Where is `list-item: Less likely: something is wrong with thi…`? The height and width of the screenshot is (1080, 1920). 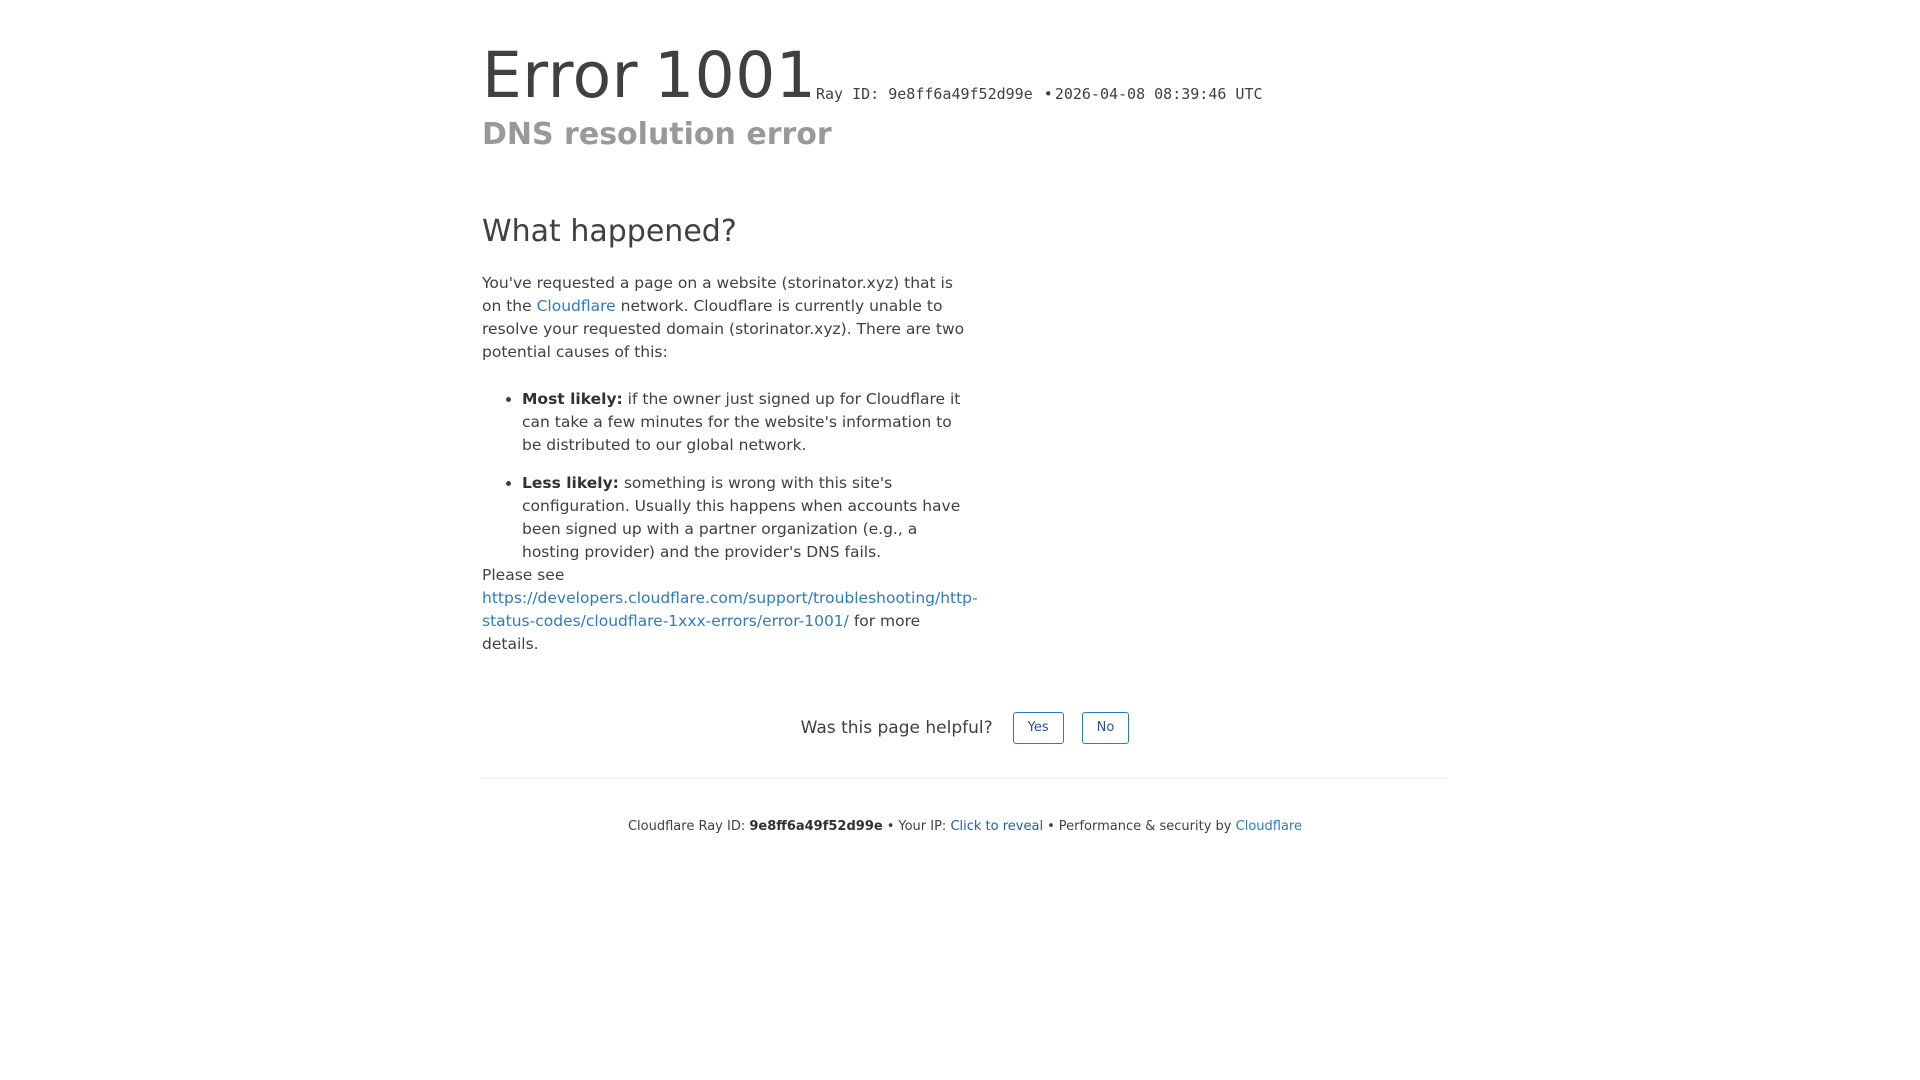 list-item: Less likely: something is wrong with thi… is located at coordinates (747, 518).